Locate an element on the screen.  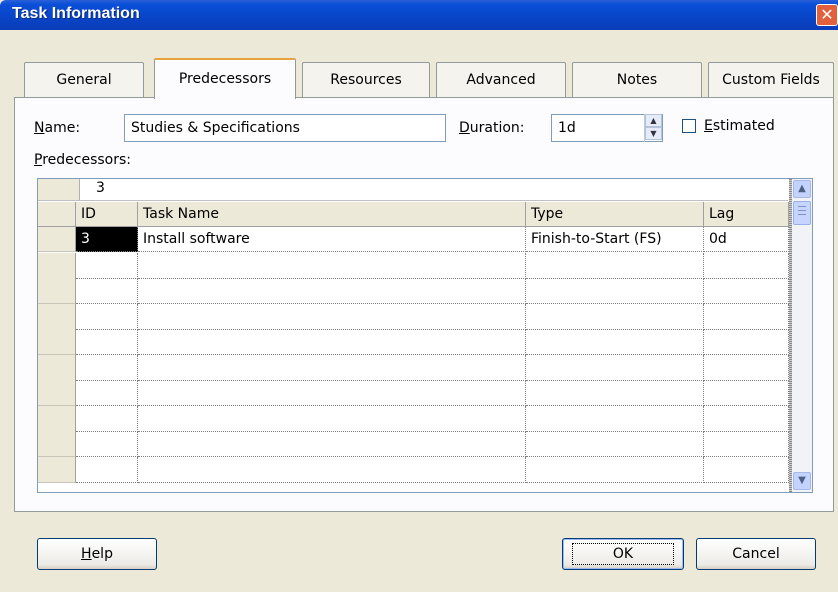
column-header-lag: Lag is located at coordinates (746, 214).